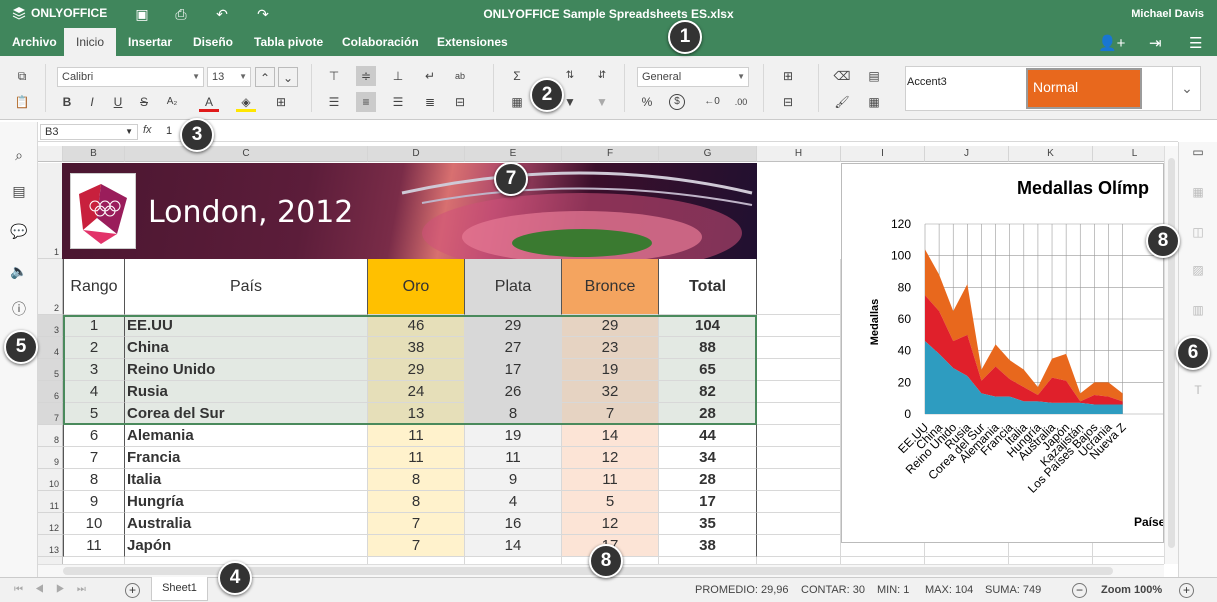  Describe the element at coordinates (246, 154) in the screenshot. I see `column-header-c: C` at that location.